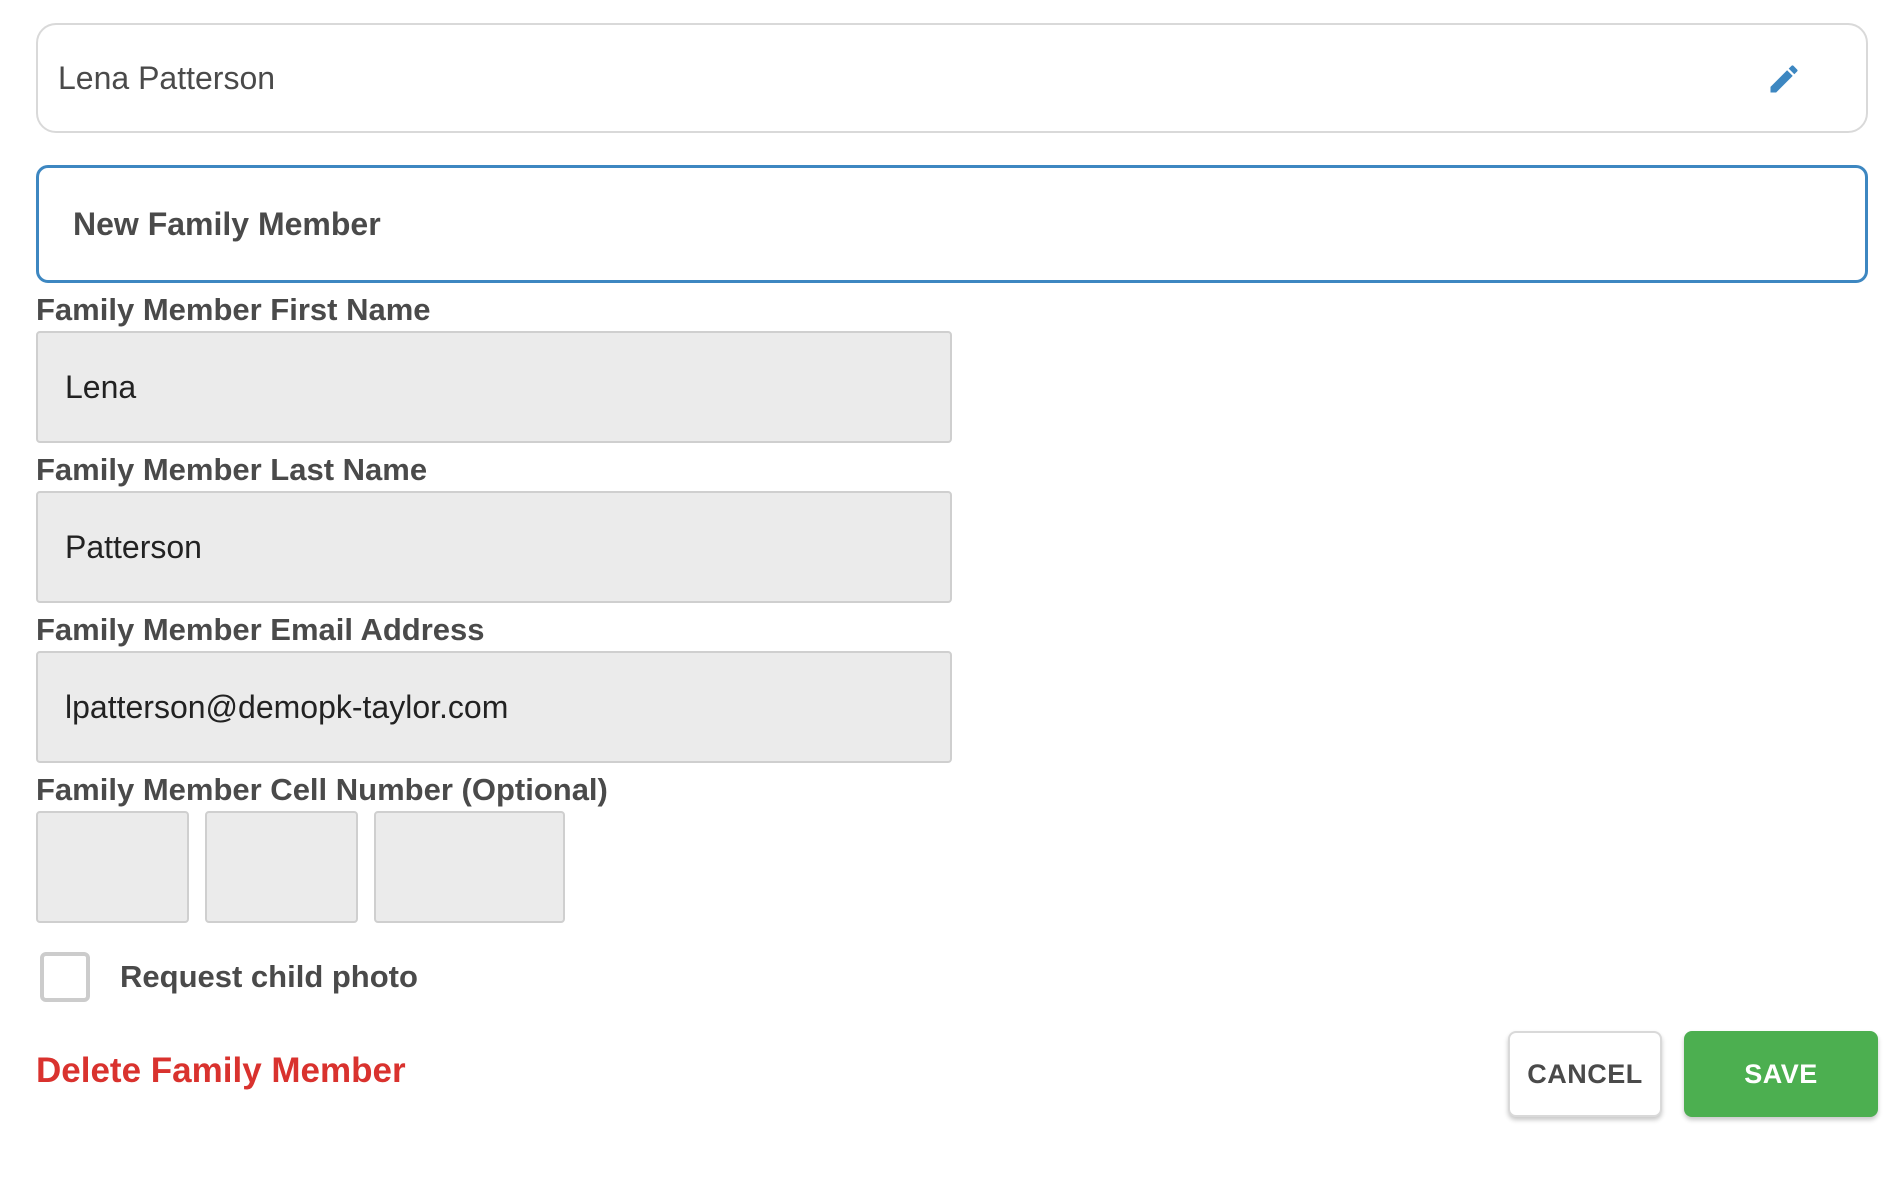 This screenshot has height=1180, width=1904. Describe the element at coordinates (112, 867) in the screenshot. I see `cell-area-code-input` at that location.